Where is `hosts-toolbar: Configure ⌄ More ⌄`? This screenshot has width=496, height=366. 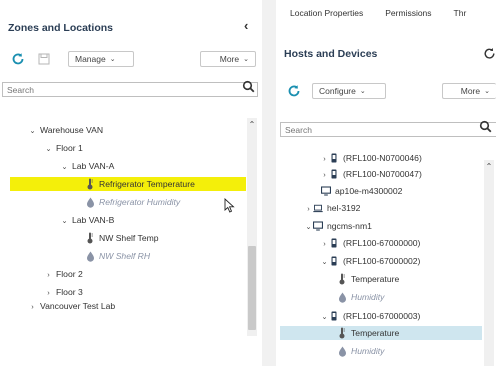
hosts-toolbar: Configure ⌄ More ⌄ is located at coordinates (386, 91).